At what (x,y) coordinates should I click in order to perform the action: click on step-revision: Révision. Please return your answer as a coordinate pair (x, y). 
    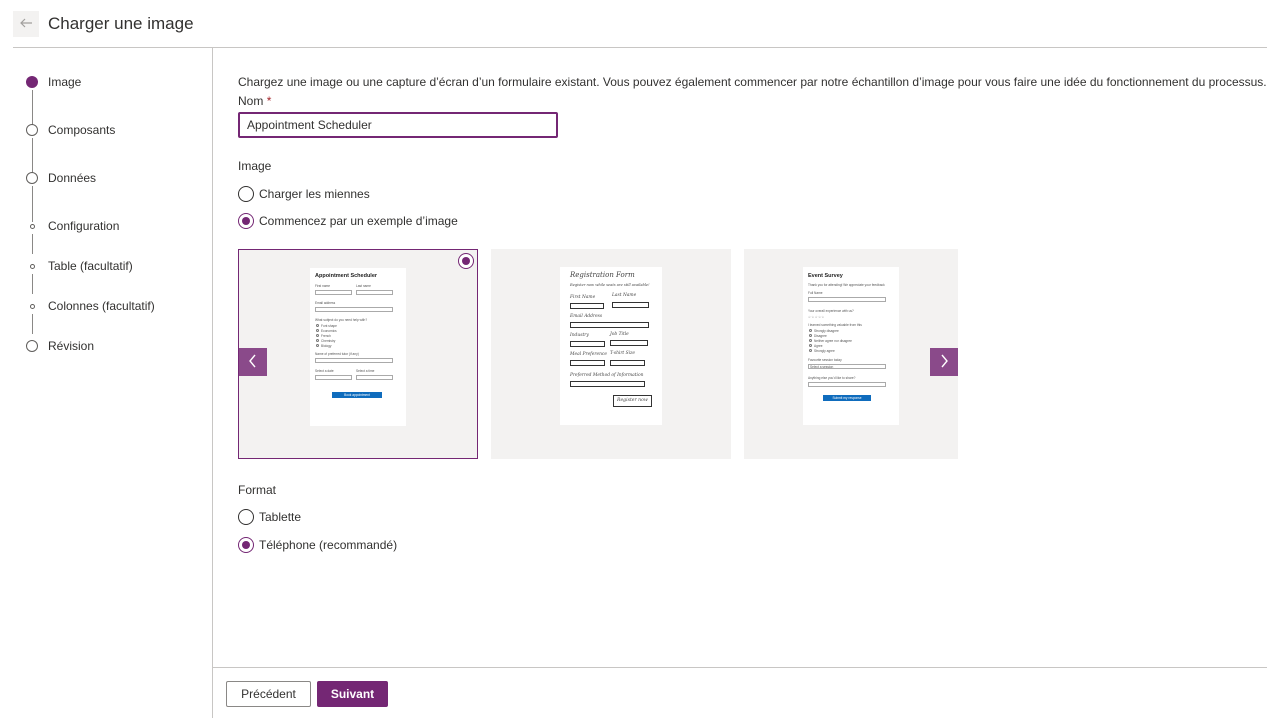
    Looking at the image, I should click on (106, 349).